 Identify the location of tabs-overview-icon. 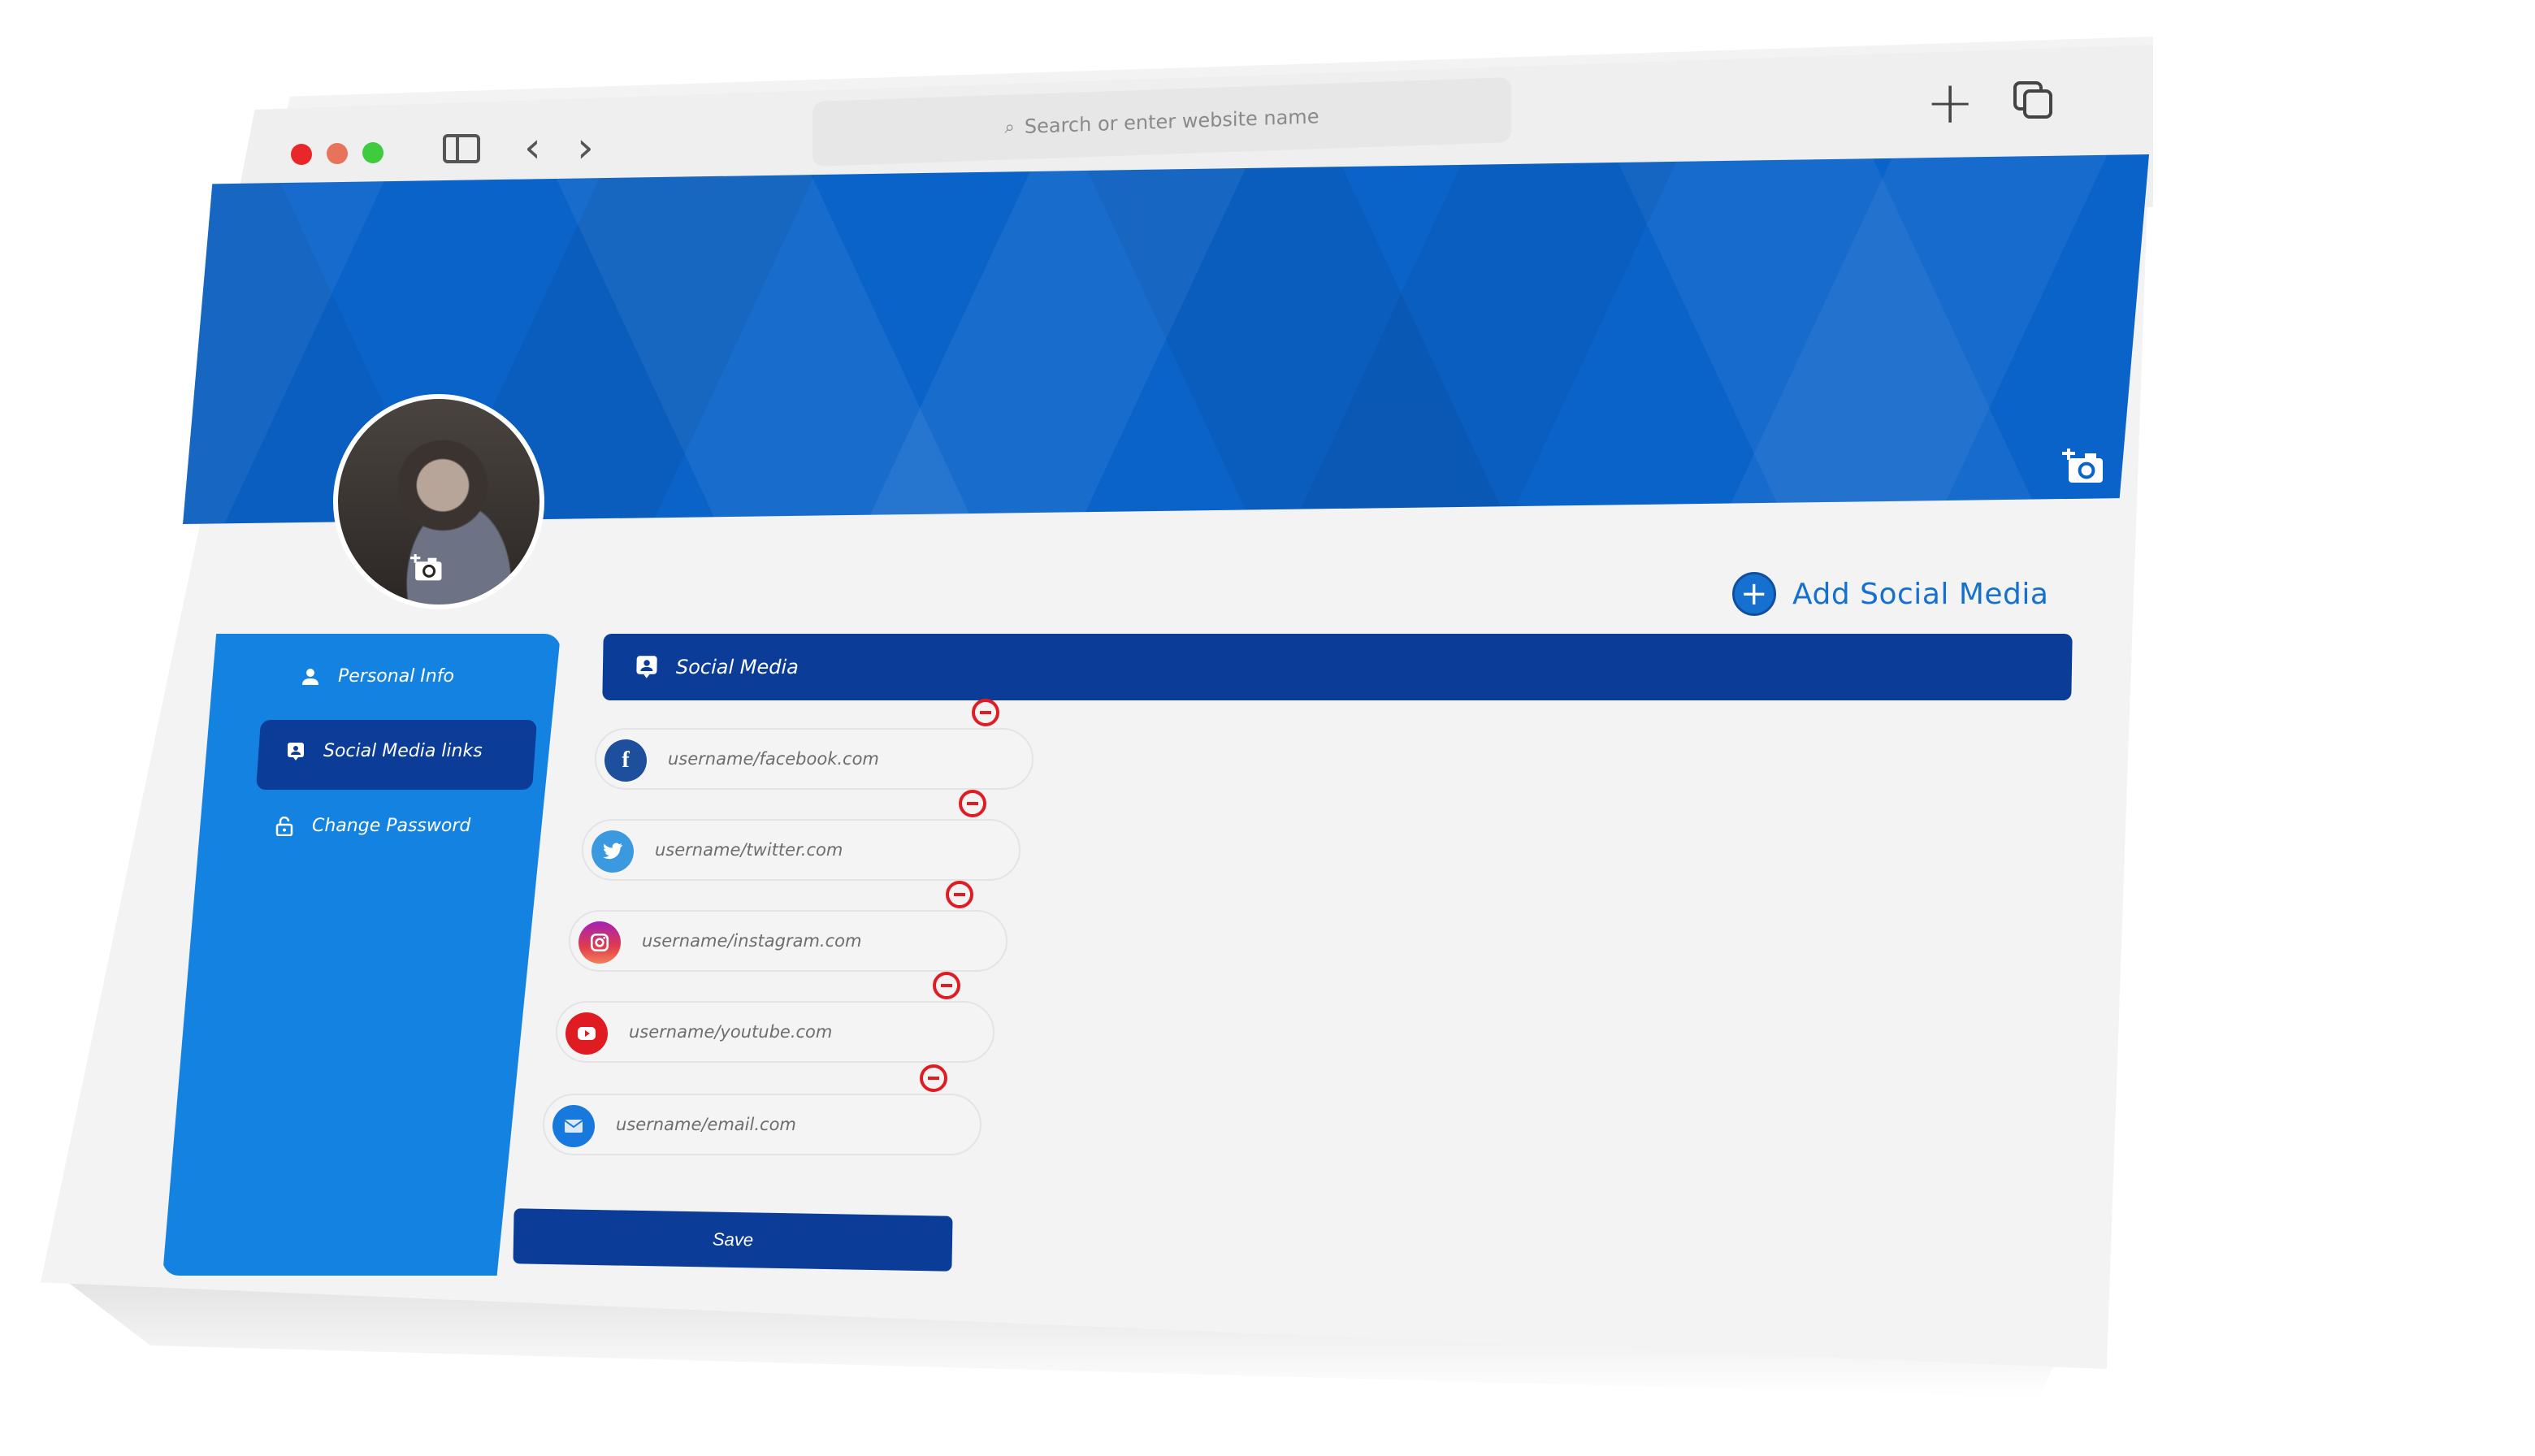
(2034, 102).